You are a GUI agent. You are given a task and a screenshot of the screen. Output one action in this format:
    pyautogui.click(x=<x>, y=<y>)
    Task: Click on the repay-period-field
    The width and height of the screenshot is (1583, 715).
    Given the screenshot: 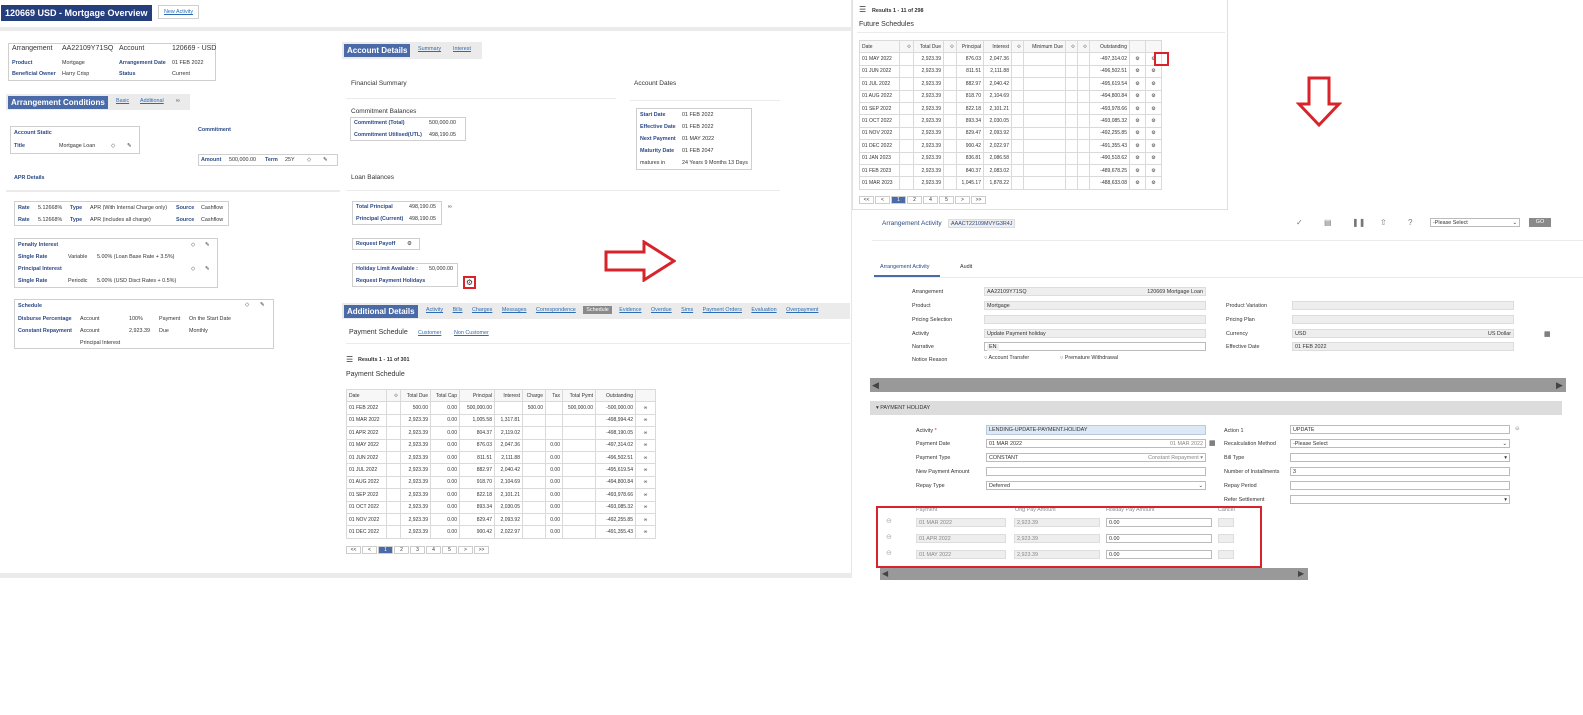 What is the action you would take?
    pyautogui.click(x=1400, y=485)
    